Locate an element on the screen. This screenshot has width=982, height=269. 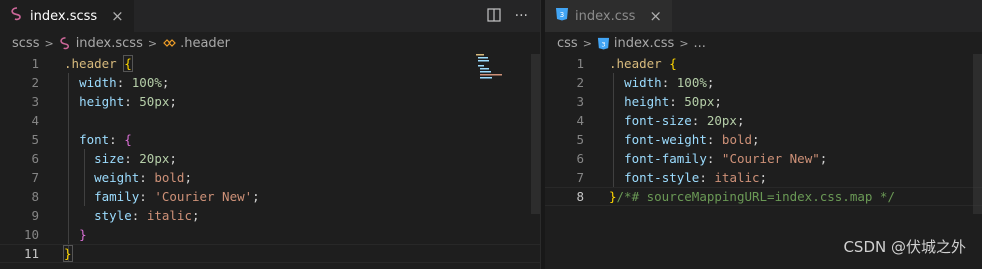
minimap is located at coordinates (503, 69).